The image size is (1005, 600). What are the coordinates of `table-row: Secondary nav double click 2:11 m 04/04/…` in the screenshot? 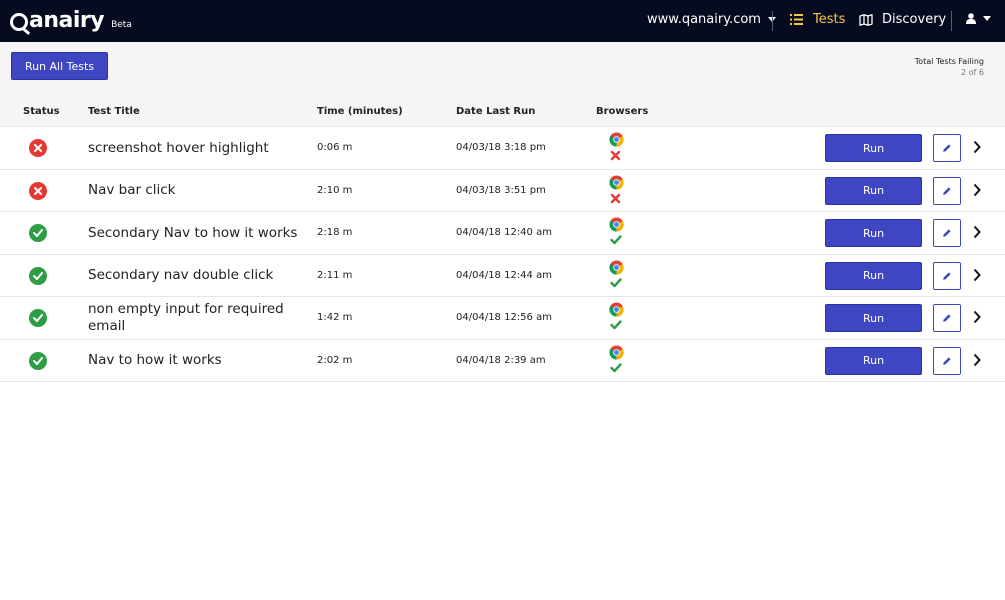 It's located at (502, 275).